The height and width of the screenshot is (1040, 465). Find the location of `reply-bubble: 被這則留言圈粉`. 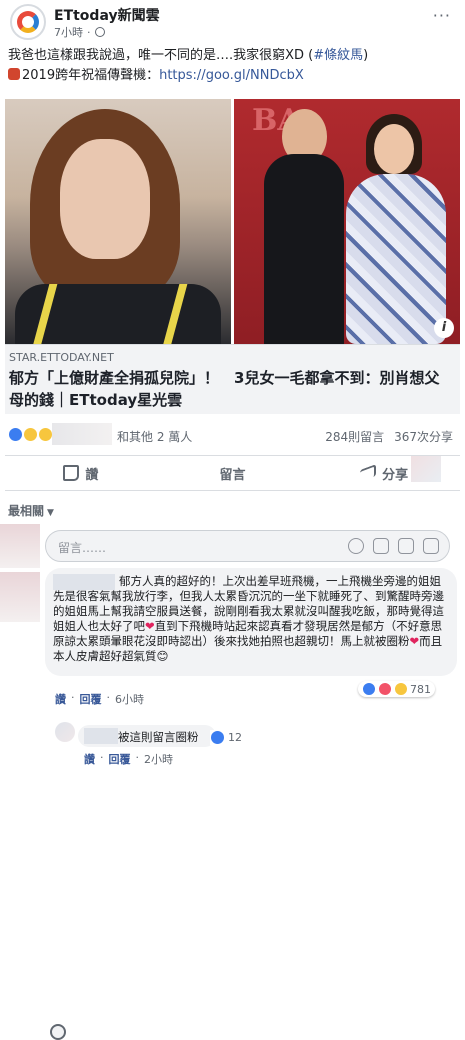

reply-bubble: 被這則留言圈粉 is located at coordinates (147, 736).